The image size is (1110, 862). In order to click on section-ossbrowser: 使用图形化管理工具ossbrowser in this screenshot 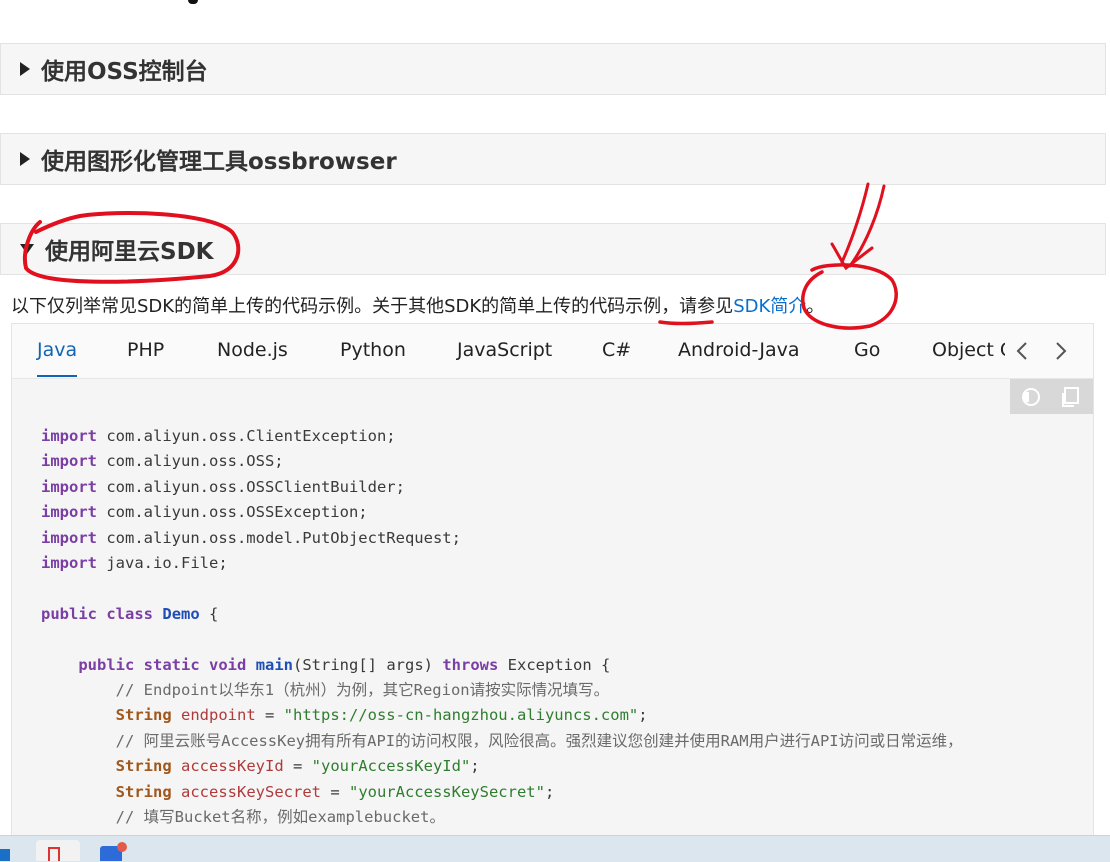, I will do `click(553, 159)`.